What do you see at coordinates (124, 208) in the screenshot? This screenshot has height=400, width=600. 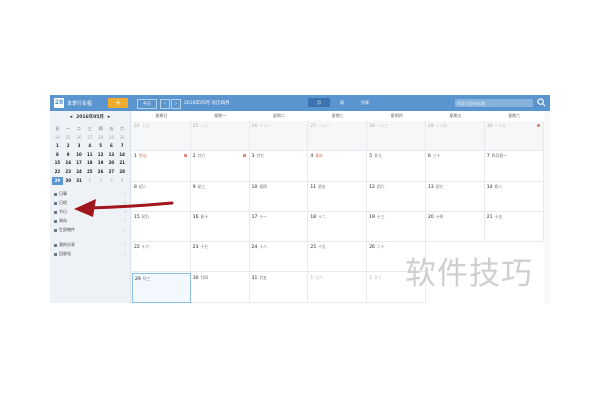 I see `red-arrow-annotation` at bounding box center [124, 208].